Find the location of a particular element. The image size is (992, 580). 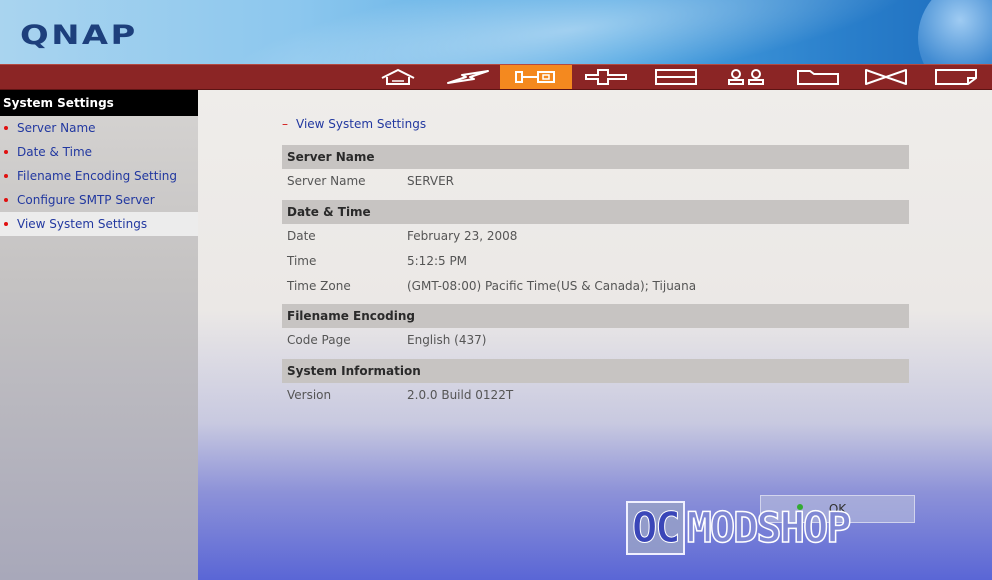

sidebar-item-view-system-settings: View System Settings is located at coordinates (99, 224).